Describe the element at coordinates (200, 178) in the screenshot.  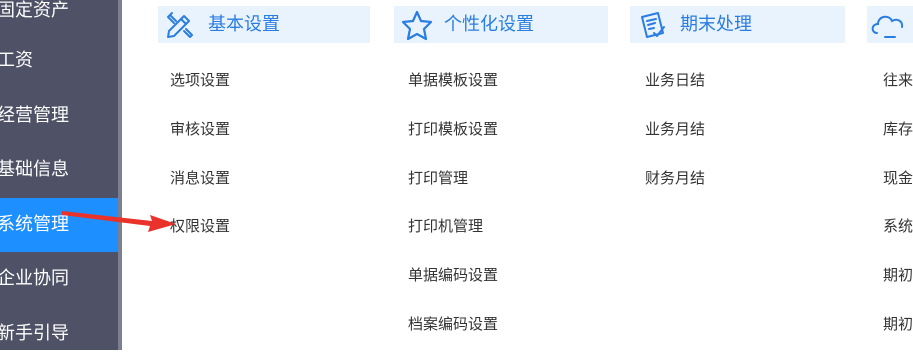
I see `menu-item-message-settings: 消息设置` at that location.